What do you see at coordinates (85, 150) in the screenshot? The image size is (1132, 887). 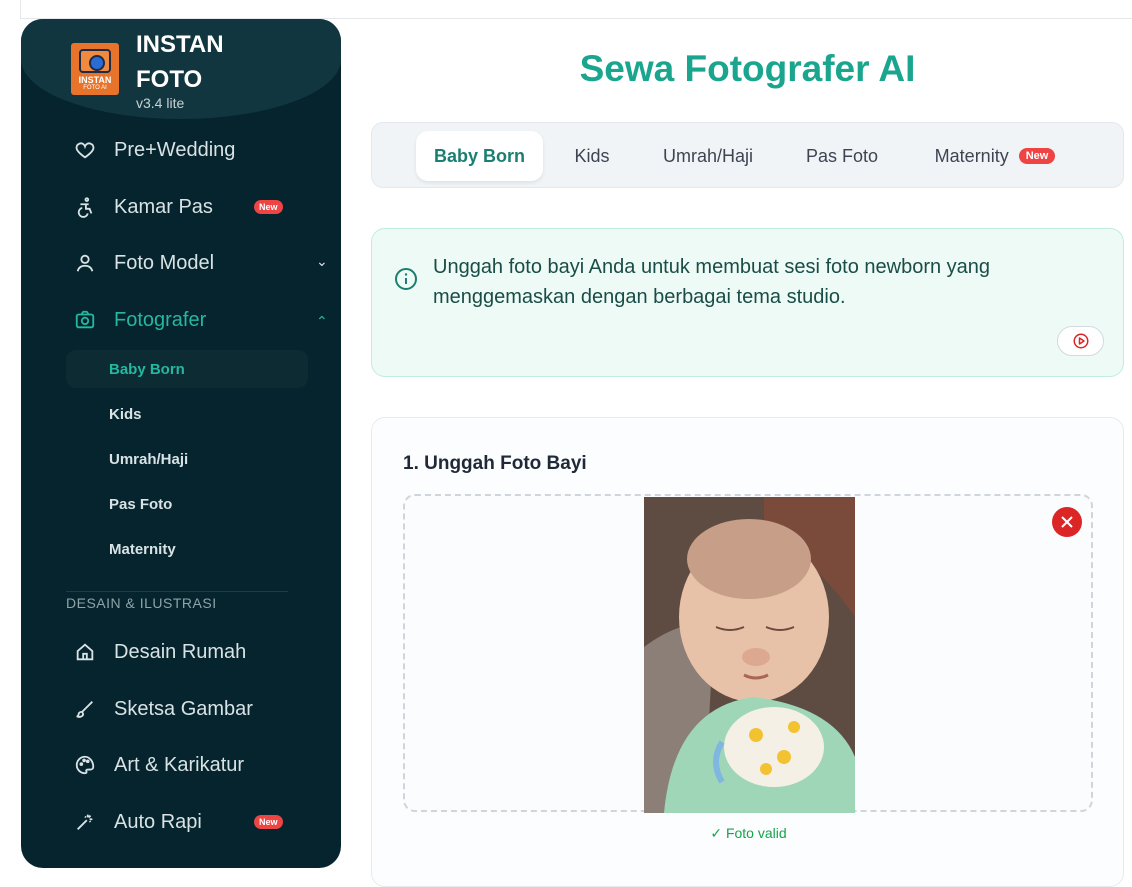 I see `heart-icon` at bounding box center [85, 150].